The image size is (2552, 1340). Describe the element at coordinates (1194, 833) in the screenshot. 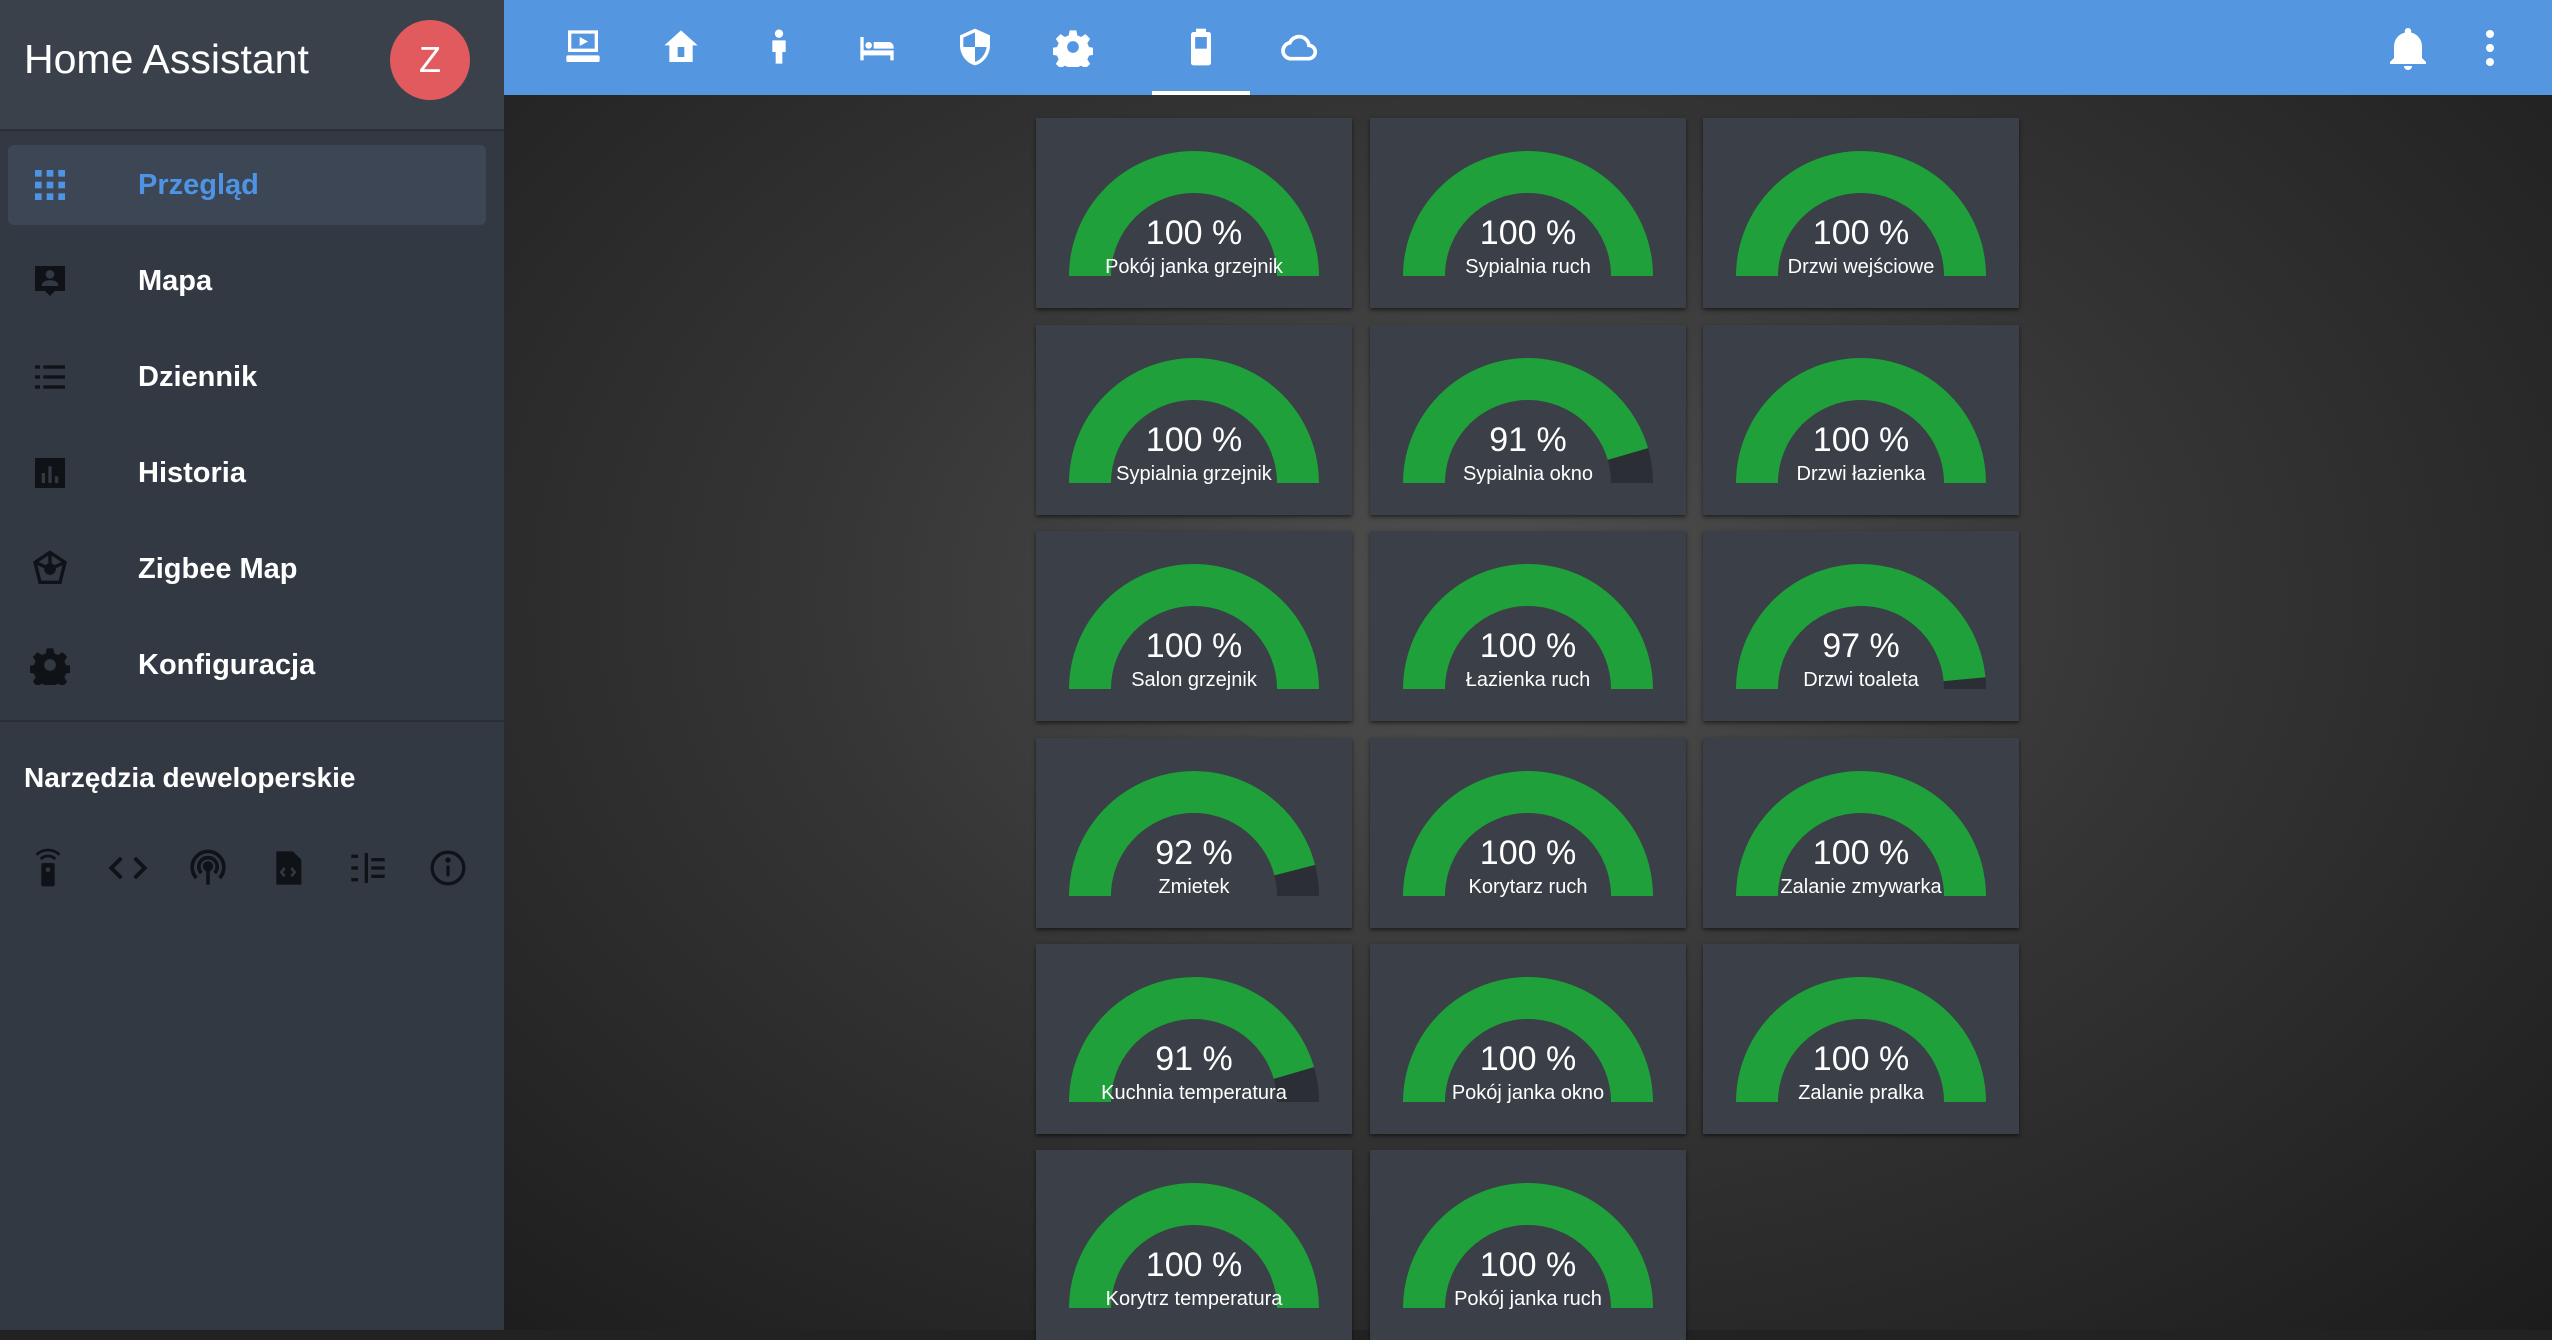

I see `battery-gauge-card: 92 % Zmietek` at that location.